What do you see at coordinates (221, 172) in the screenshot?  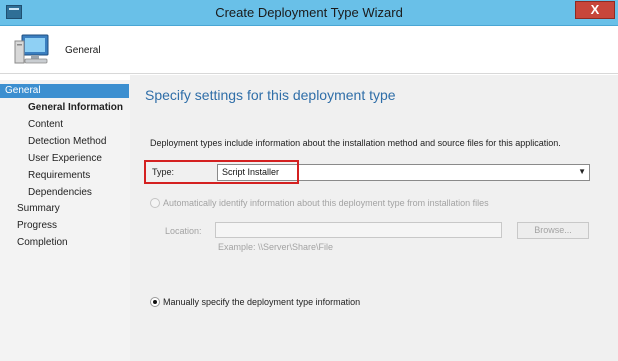 I see `highlight-box` at bounding box center [221, 172].